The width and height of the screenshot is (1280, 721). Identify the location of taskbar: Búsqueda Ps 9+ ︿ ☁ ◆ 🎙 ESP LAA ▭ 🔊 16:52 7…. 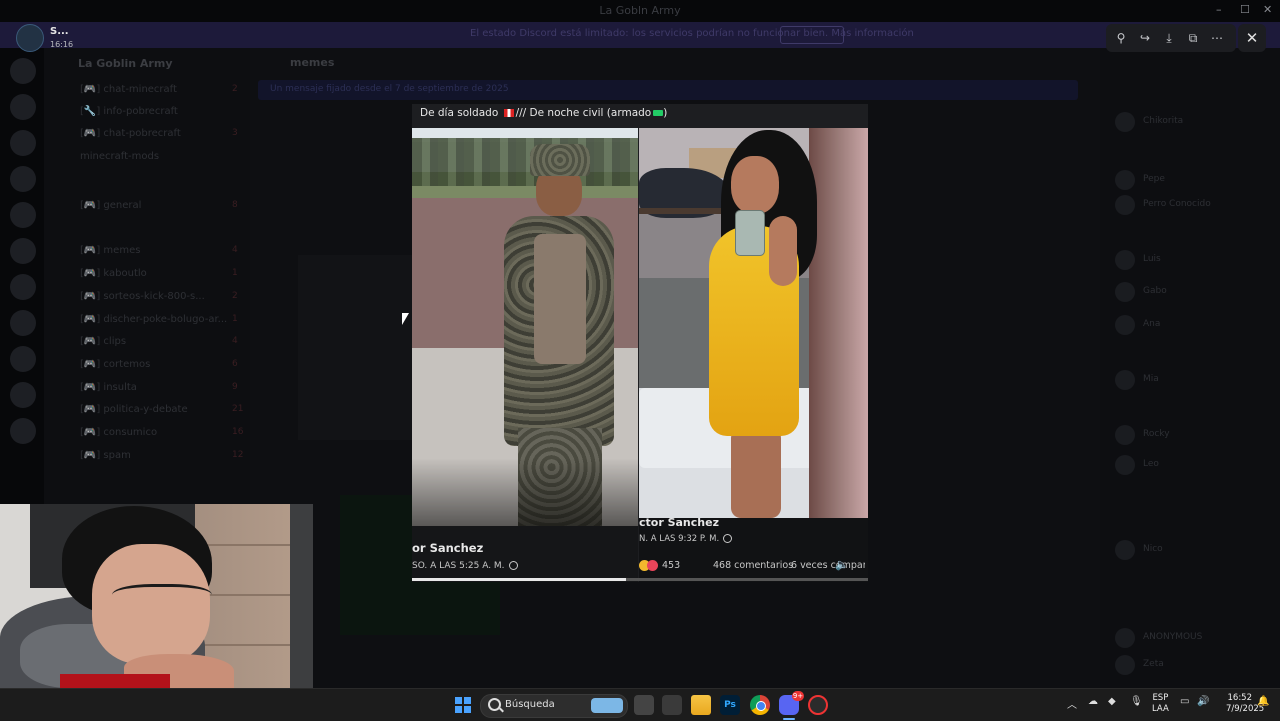
(640, 704).